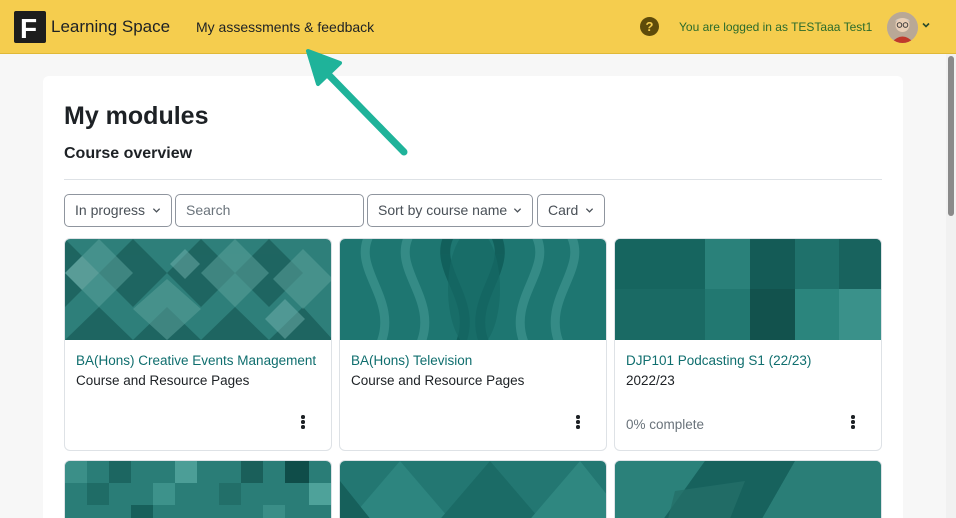  Describe the element at coordinates (110, 210) in the screenshot. I see `status-filter-label: In progress` at that location.